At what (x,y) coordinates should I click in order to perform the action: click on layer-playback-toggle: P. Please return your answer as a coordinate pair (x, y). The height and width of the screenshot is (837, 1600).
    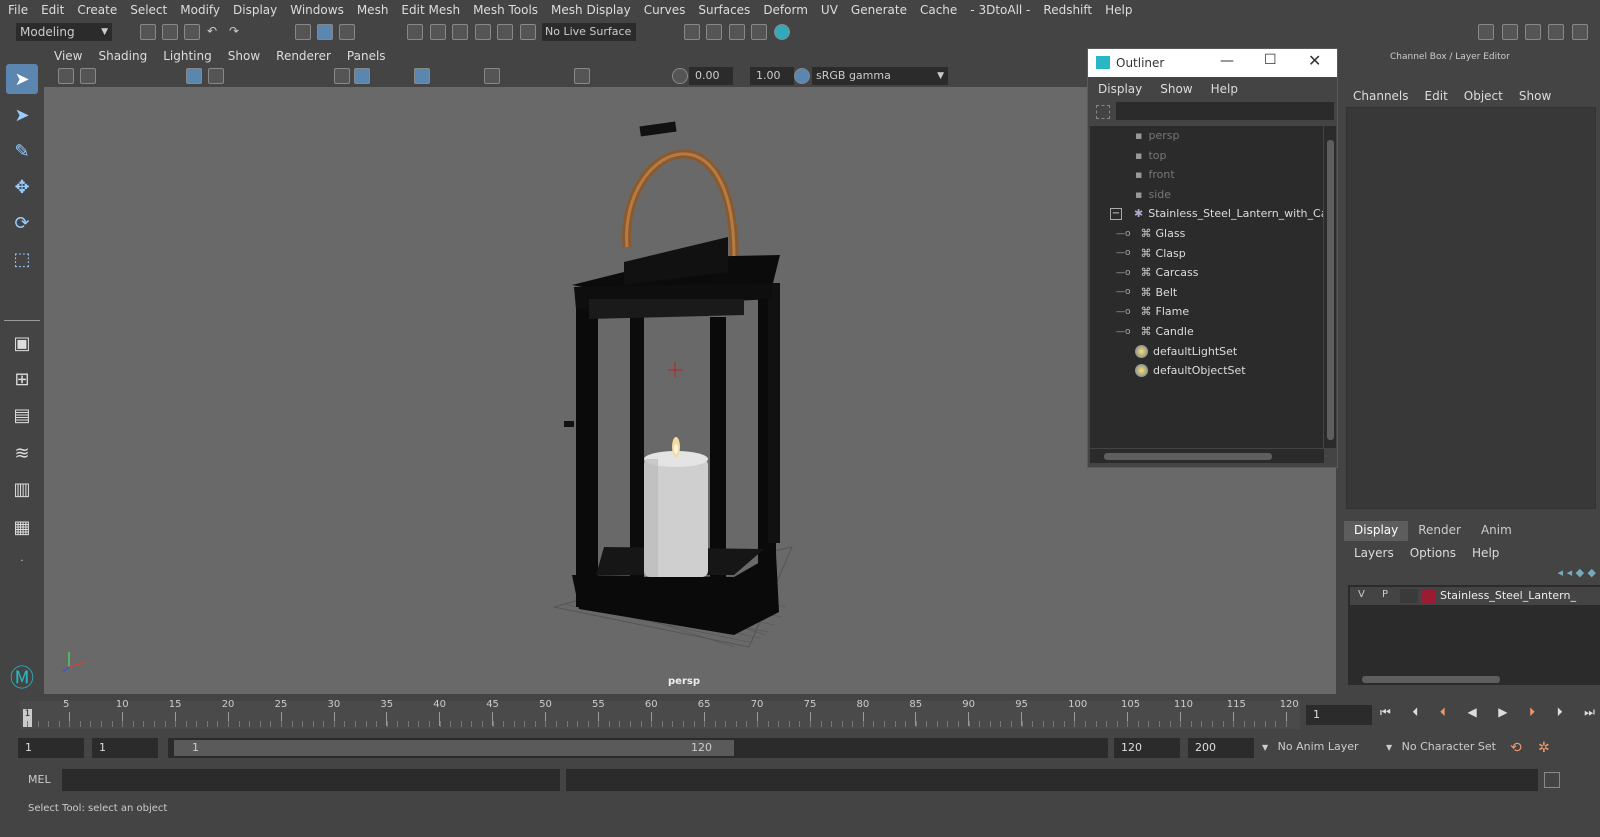
    Looking at the image, I should click on (1385, 594).